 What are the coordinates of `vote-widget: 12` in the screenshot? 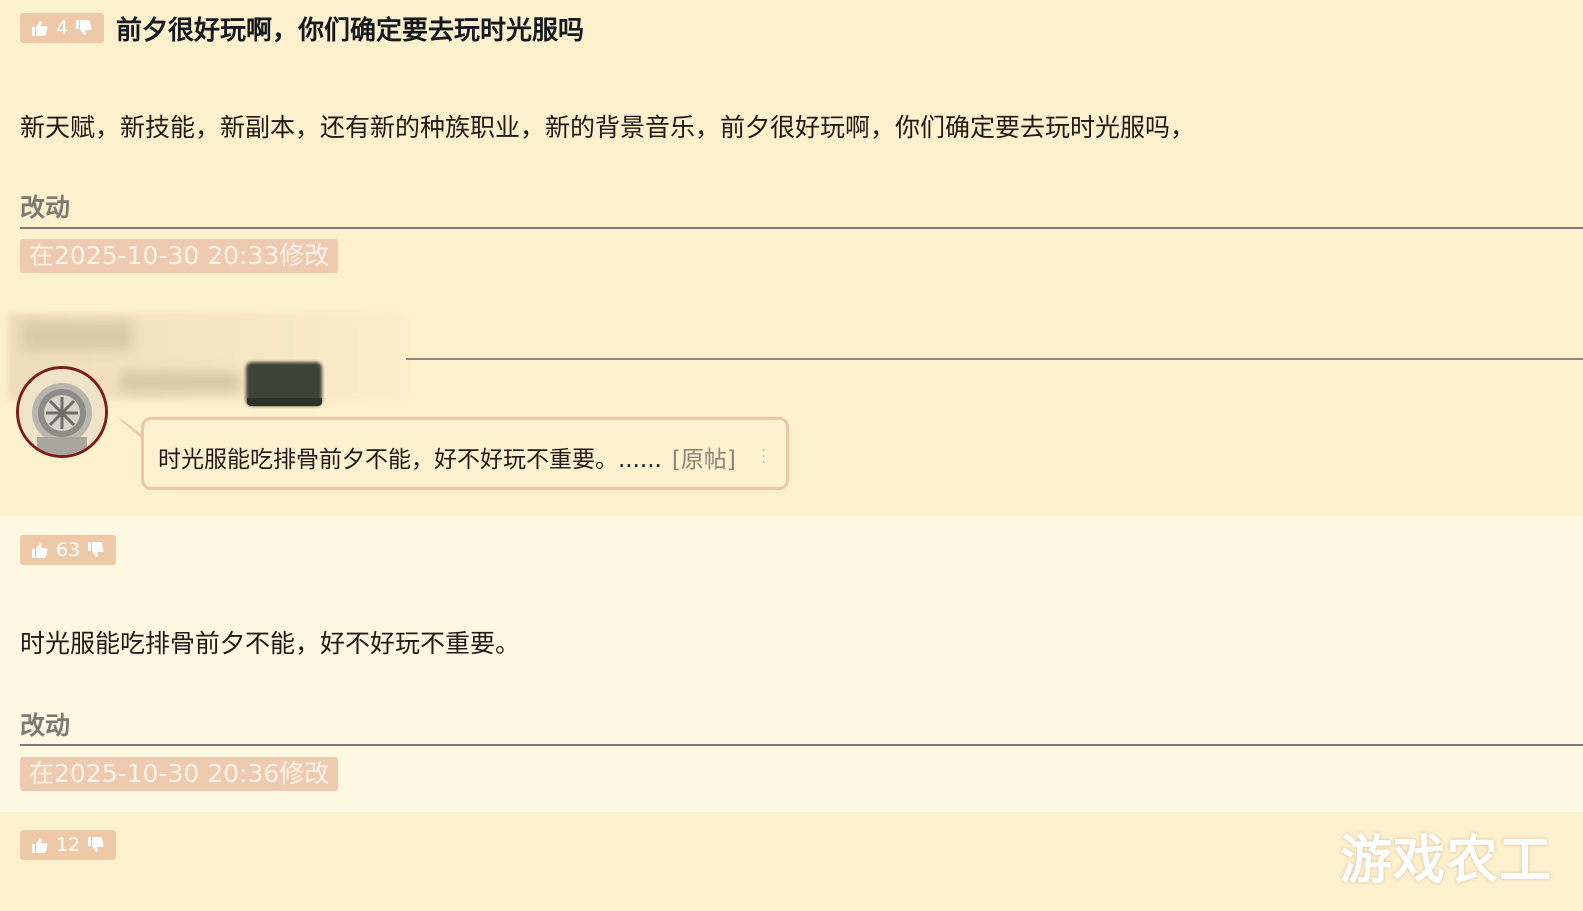 It's located at (68, 845).